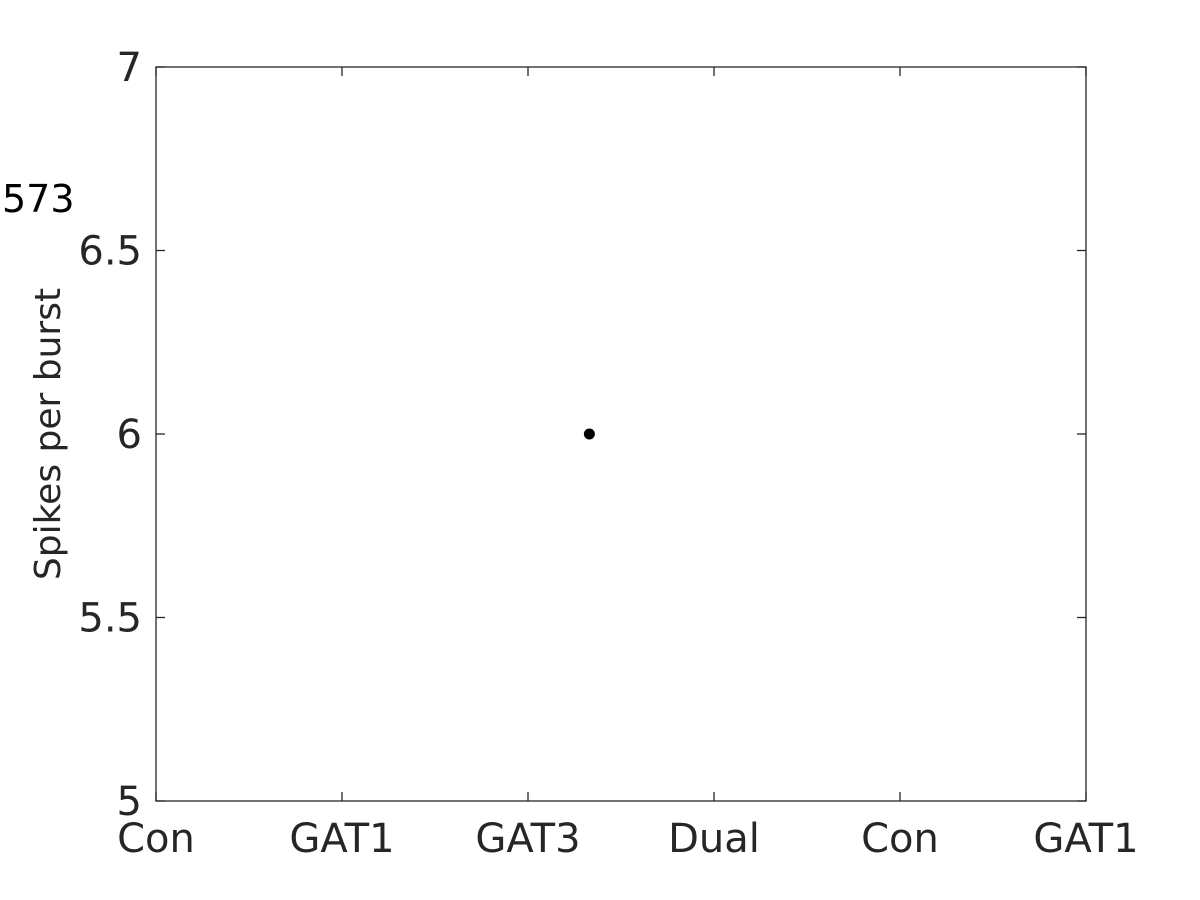  I want to click on data-point, so click(589, 434).